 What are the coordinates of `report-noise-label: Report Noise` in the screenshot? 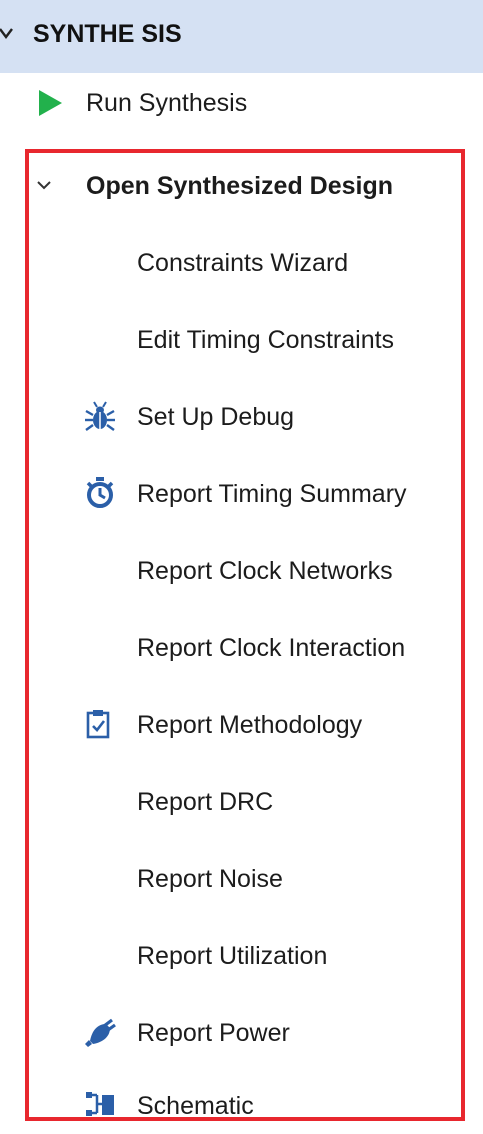 It's located at (210, 879).